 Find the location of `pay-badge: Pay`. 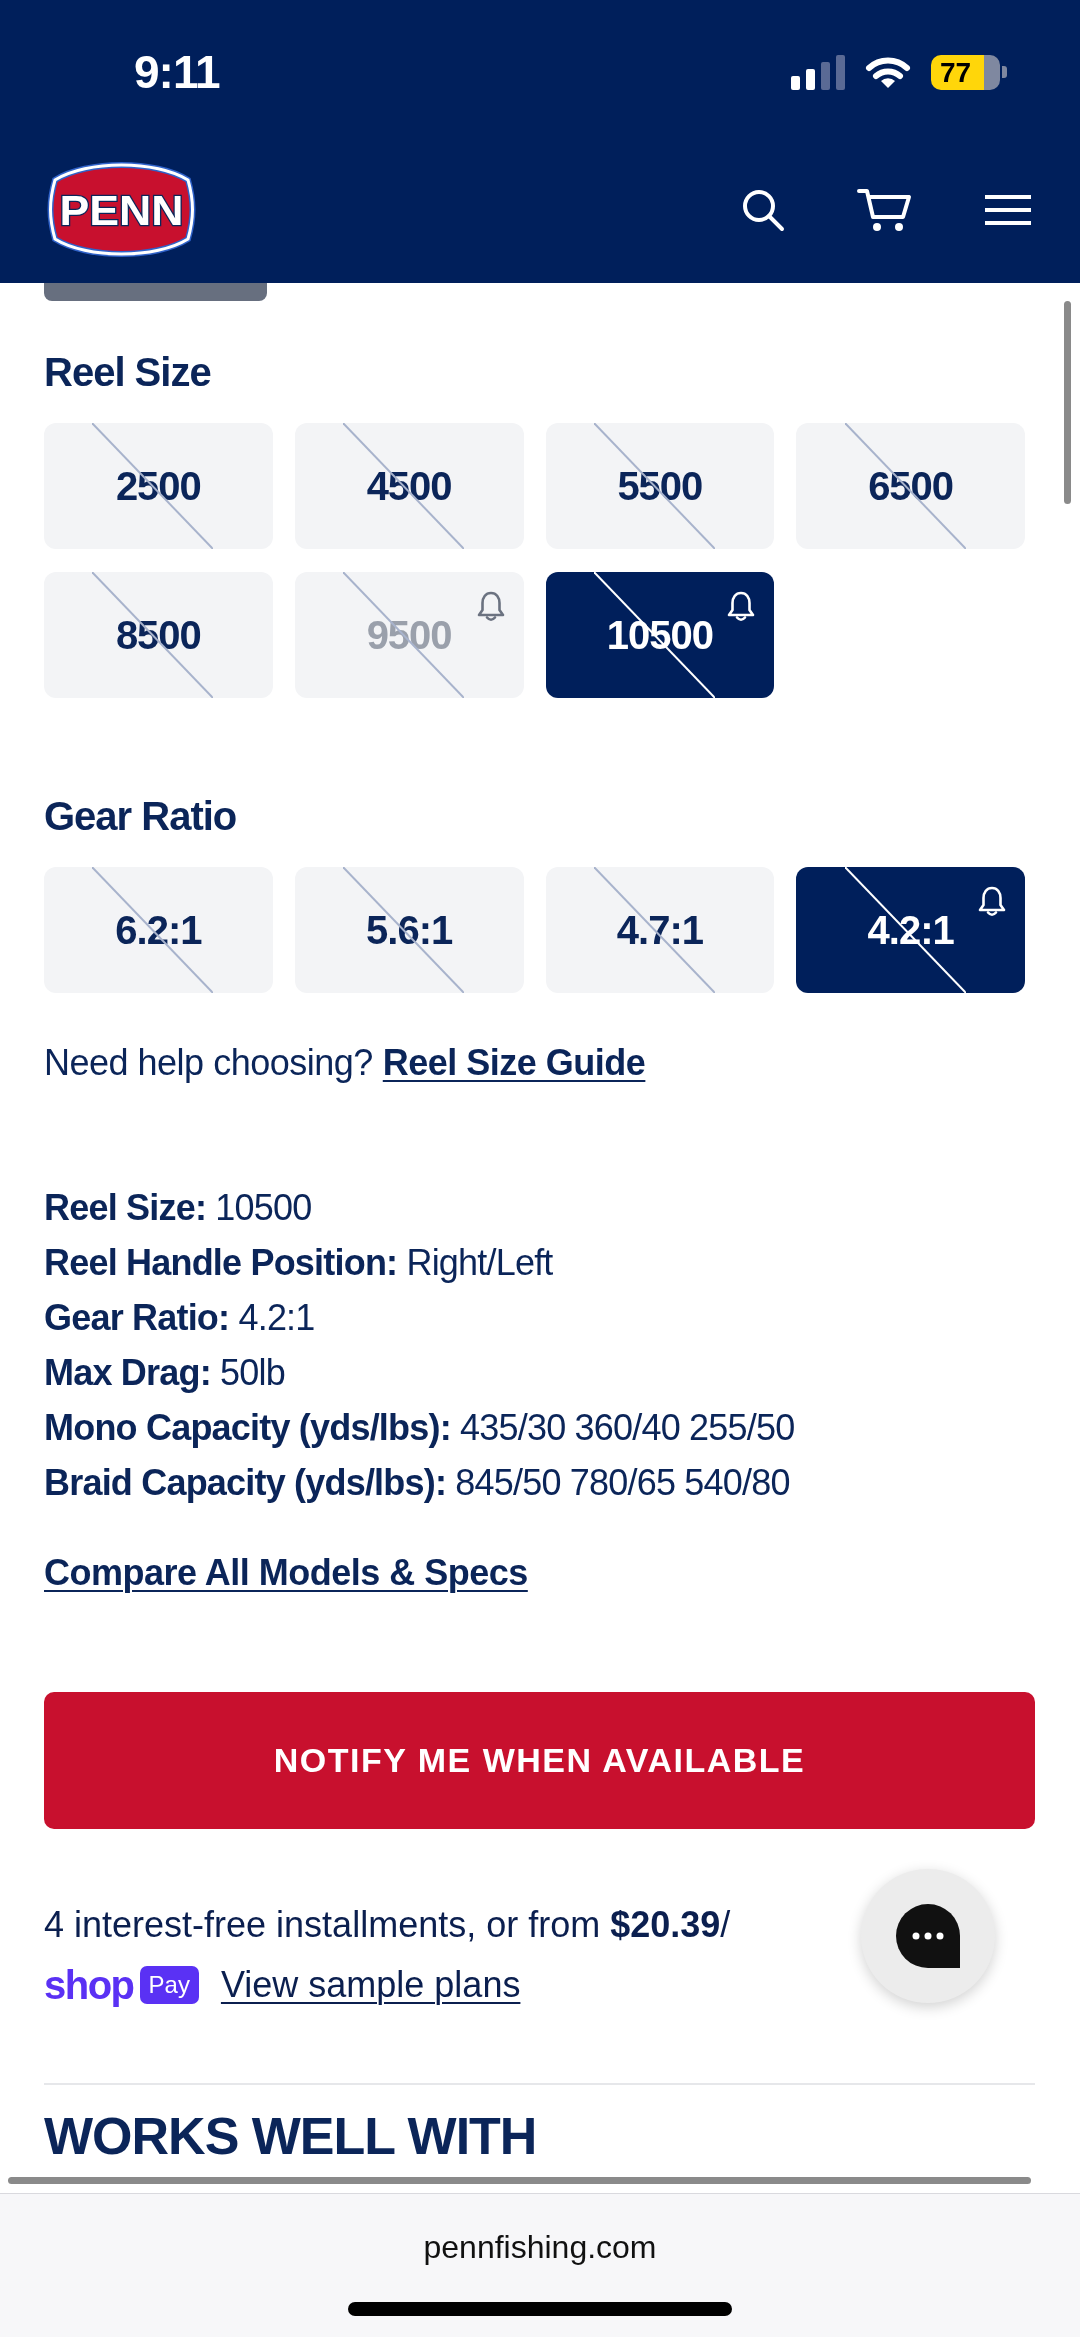

pay-badge: Pay is located at coordinates (169, 1985).